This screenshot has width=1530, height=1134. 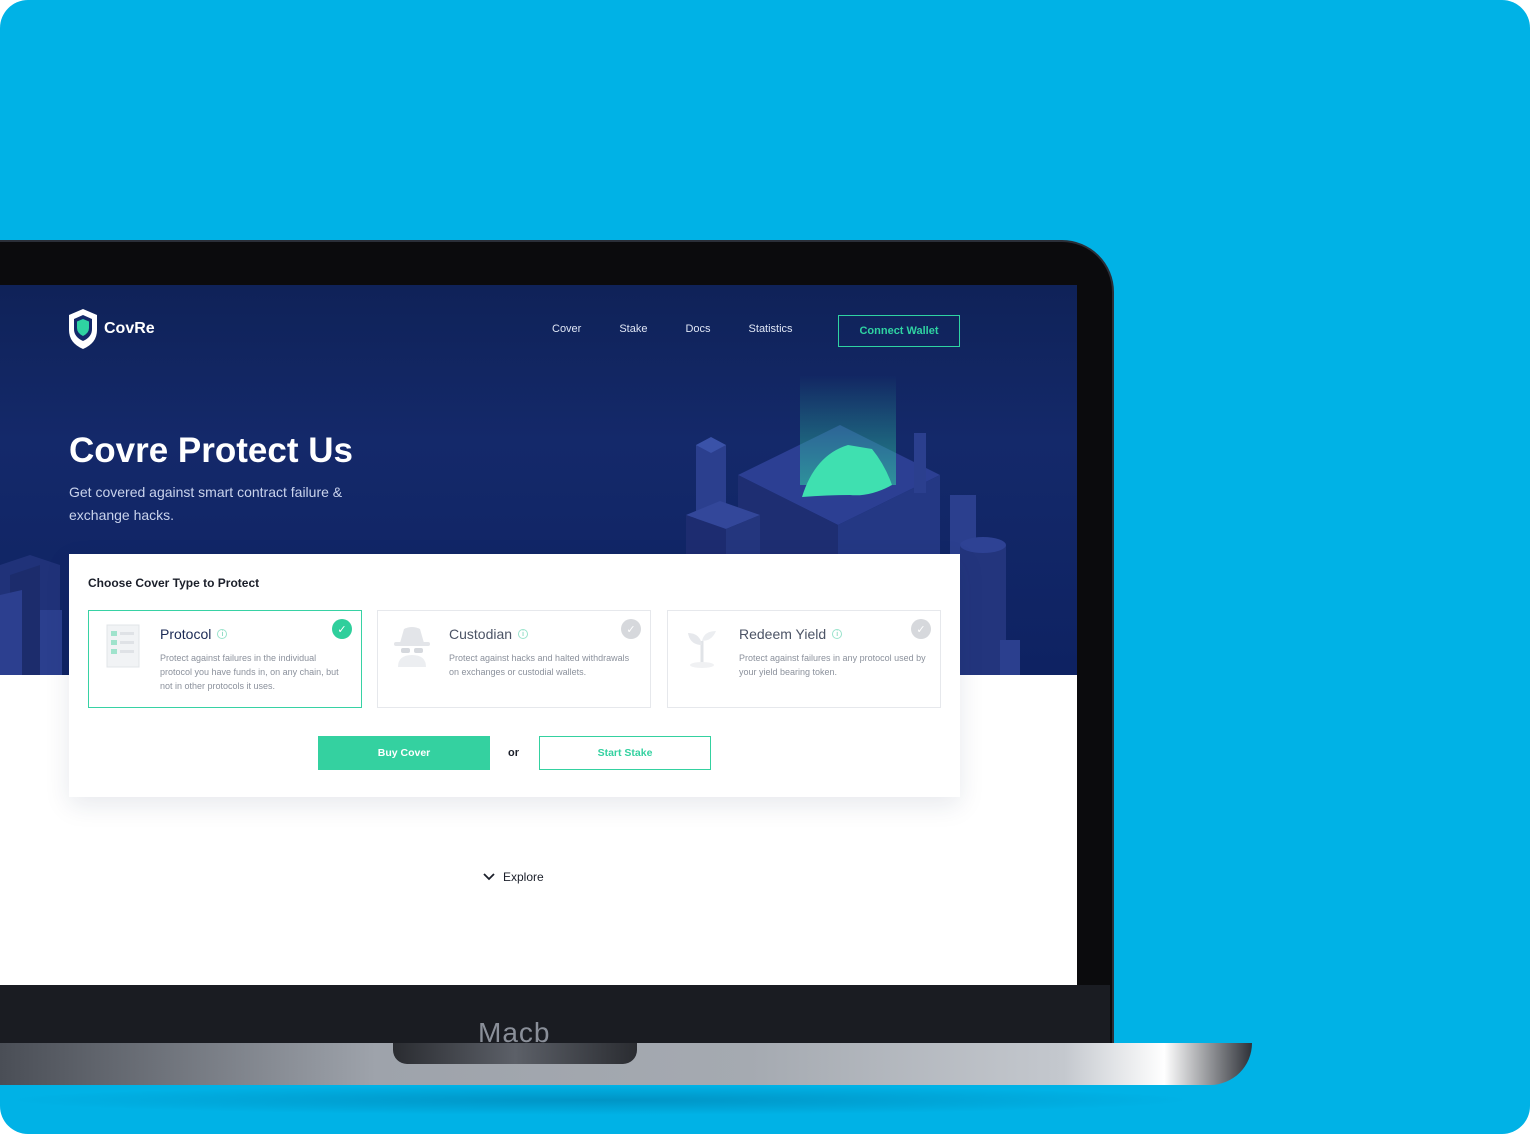 What do you see at coordinates (783, 634) in the screenshot?
I see `option-name-text: Redeem Yield` at bounding box center [783, 634].